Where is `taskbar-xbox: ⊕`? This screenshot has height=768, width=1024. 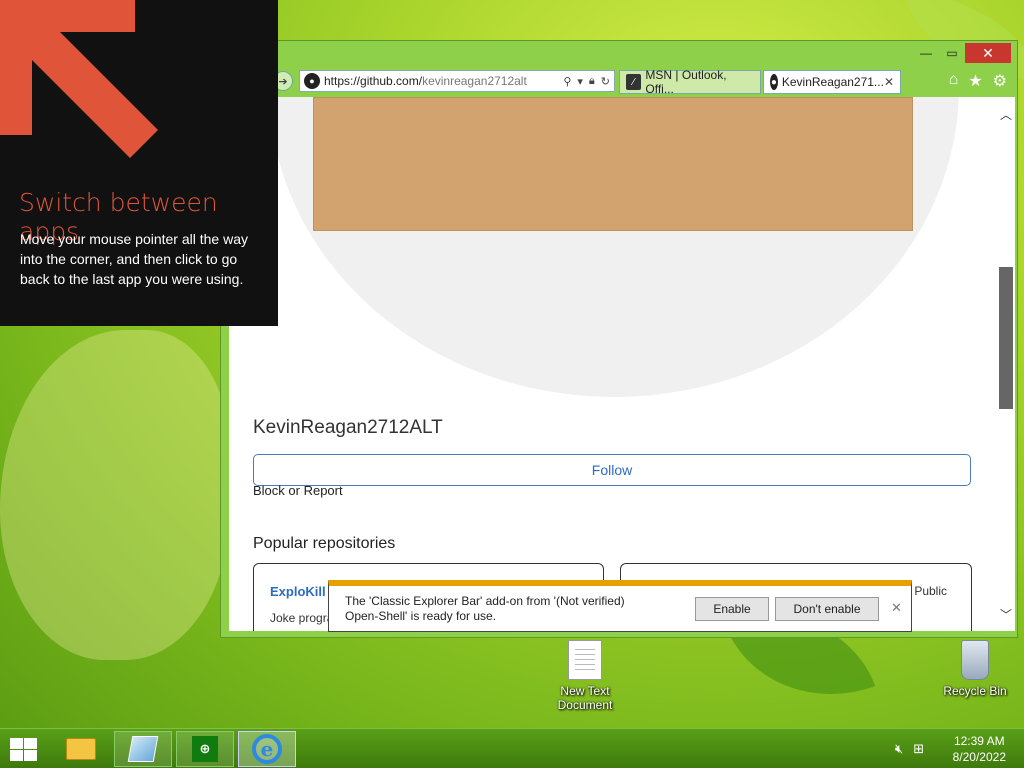 taskbar-xbox: ⊕ is located at coordinates (205, 749).